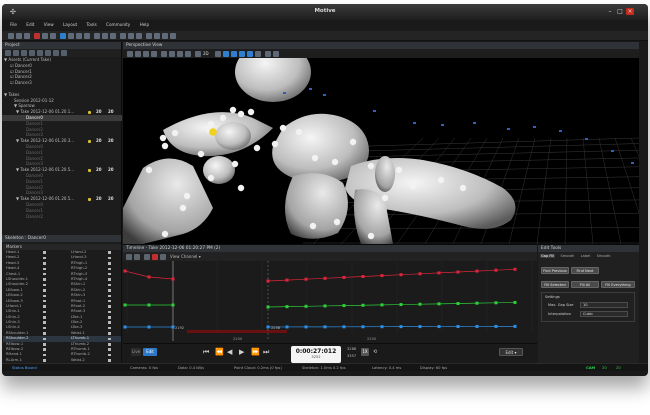 This screenshot has width=650, height=415. I want to click on save-take-icon, so click(24, 53).